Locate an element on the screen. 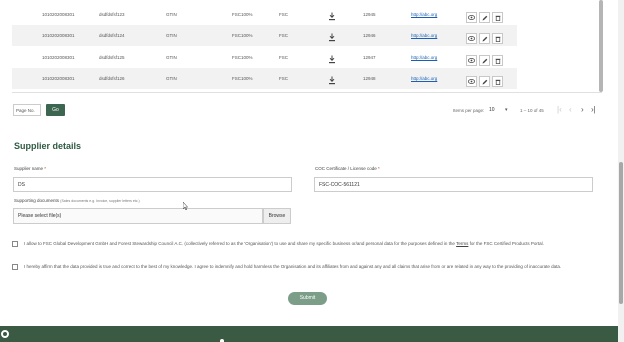  first-page-icon: |‹ is located at coordinates (559, 110).